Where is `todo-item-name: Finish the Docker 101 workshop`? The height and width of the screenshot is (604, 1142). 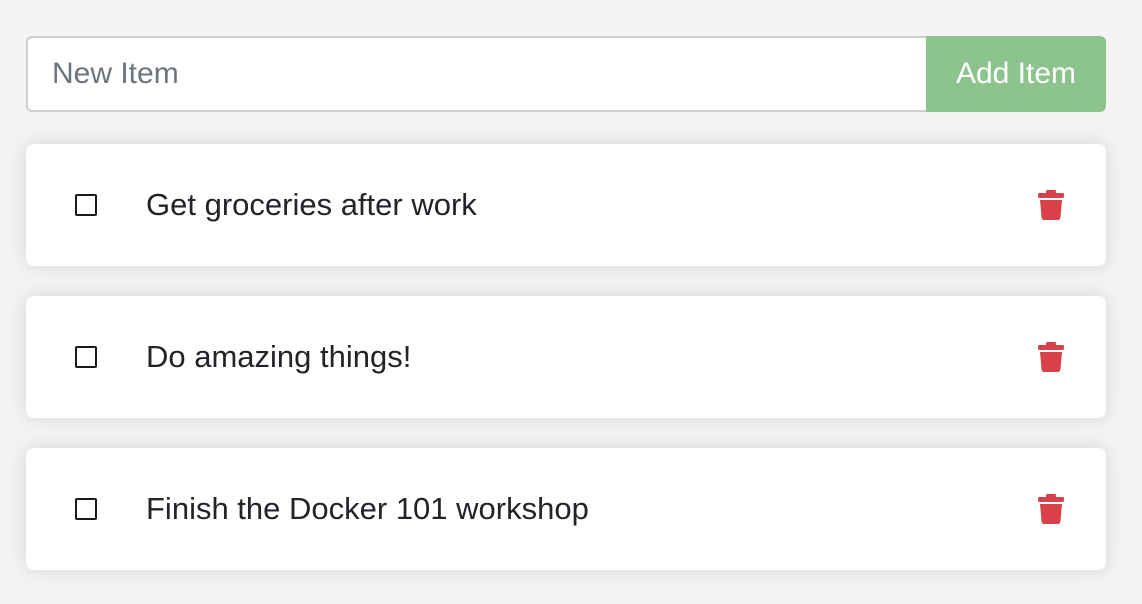 todo-item-name: Finish the Docker 101 workshop is located at coordinates (367, 508).